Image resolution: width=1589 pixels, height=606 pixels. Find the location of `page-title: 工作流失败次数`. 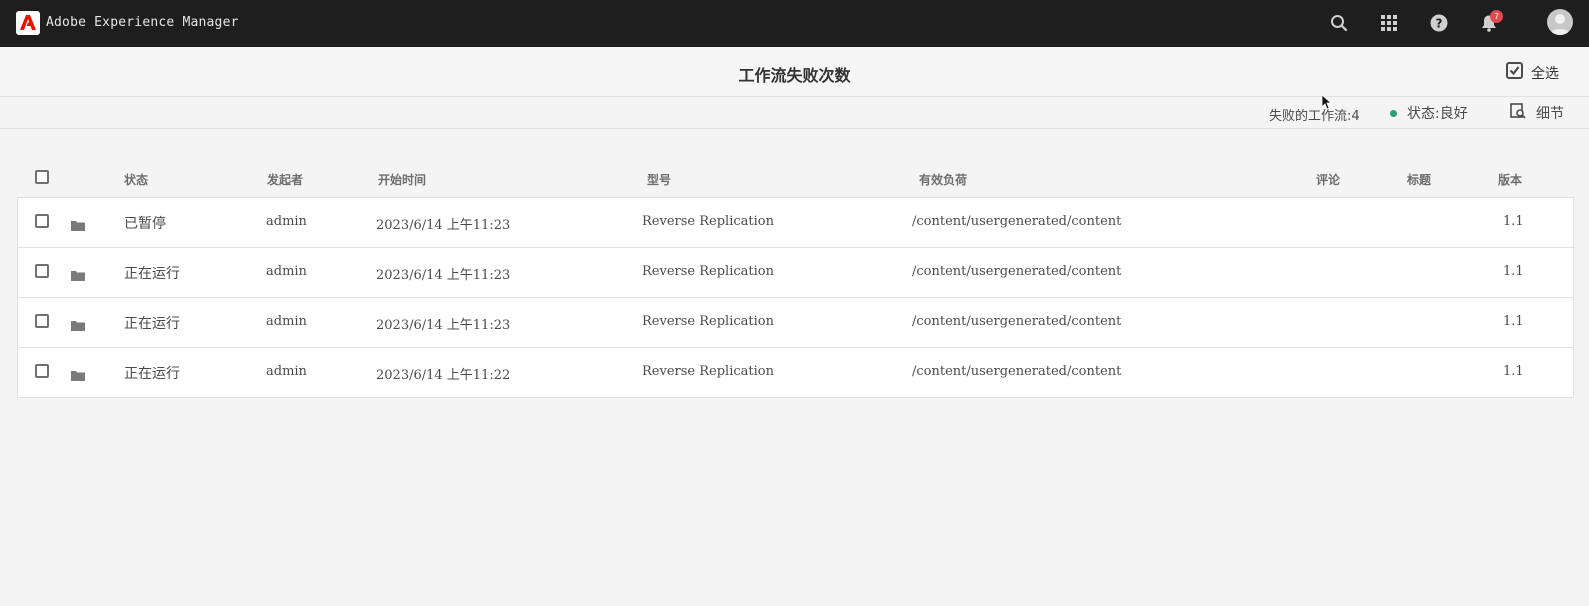

page-title: 工作流失败次数 is located at coordinates (794, 75).